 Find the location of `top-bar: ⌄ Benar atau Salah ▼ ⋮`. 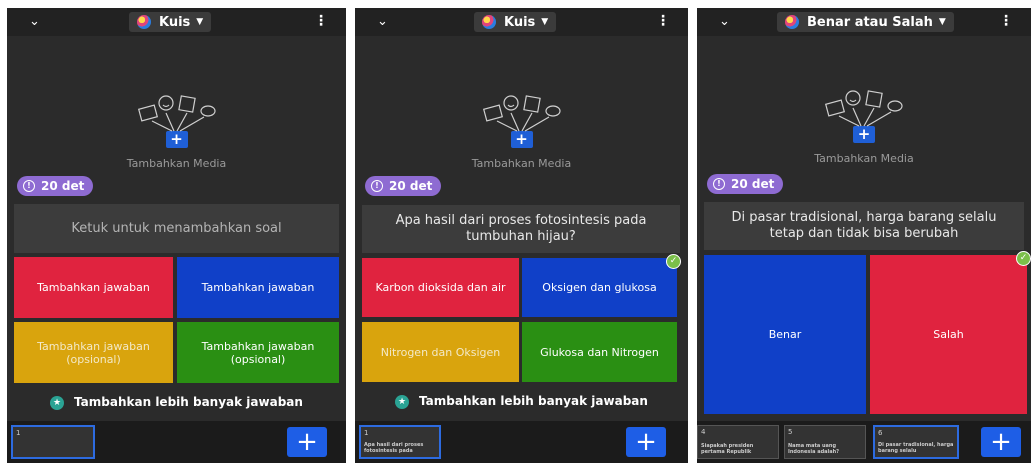

top-bar: ⌄ Benar atau Salah ▼ ⋮ is located at coordinates (864, 22).